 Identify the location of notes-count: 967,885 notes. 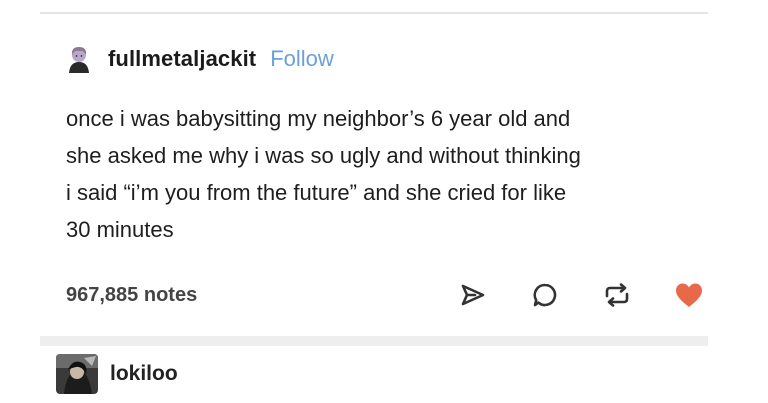
(242, 295).